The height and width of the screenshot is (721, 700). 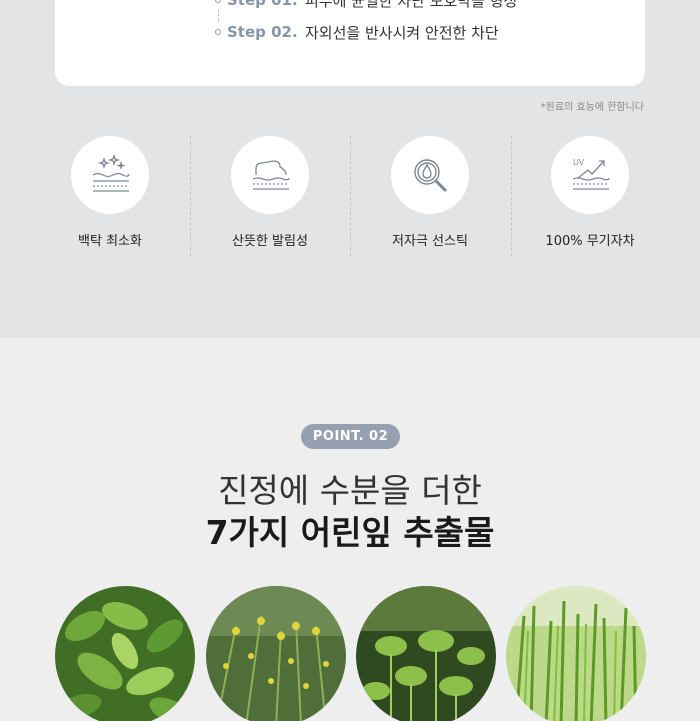 I want to click on plant-image-round-sprouts, so click(x=426, y=653).